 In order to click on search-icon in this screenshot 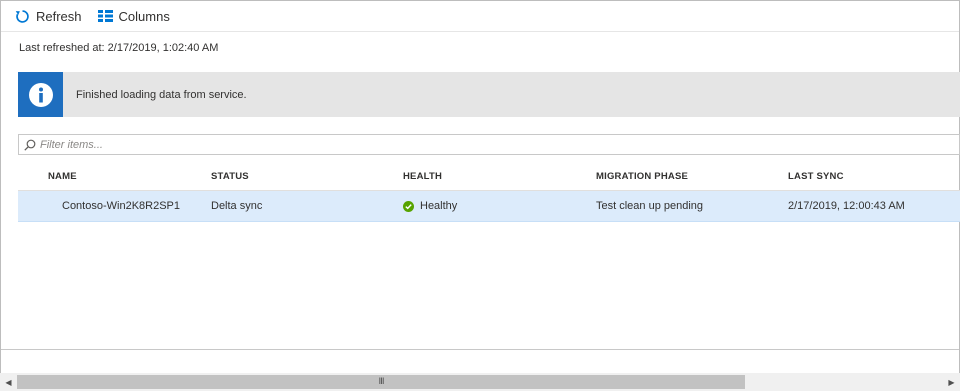, I will do `click(30, 145)`.